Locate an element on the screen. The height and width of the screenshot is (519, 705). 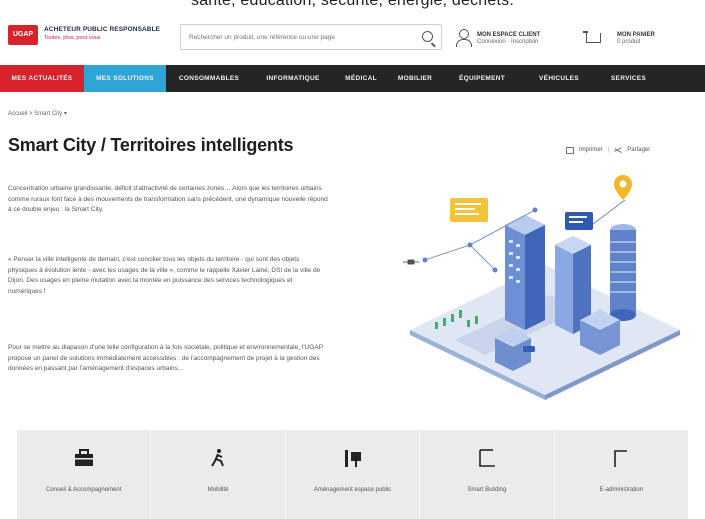
briefcase-icon is located at coordinates (83, 457).